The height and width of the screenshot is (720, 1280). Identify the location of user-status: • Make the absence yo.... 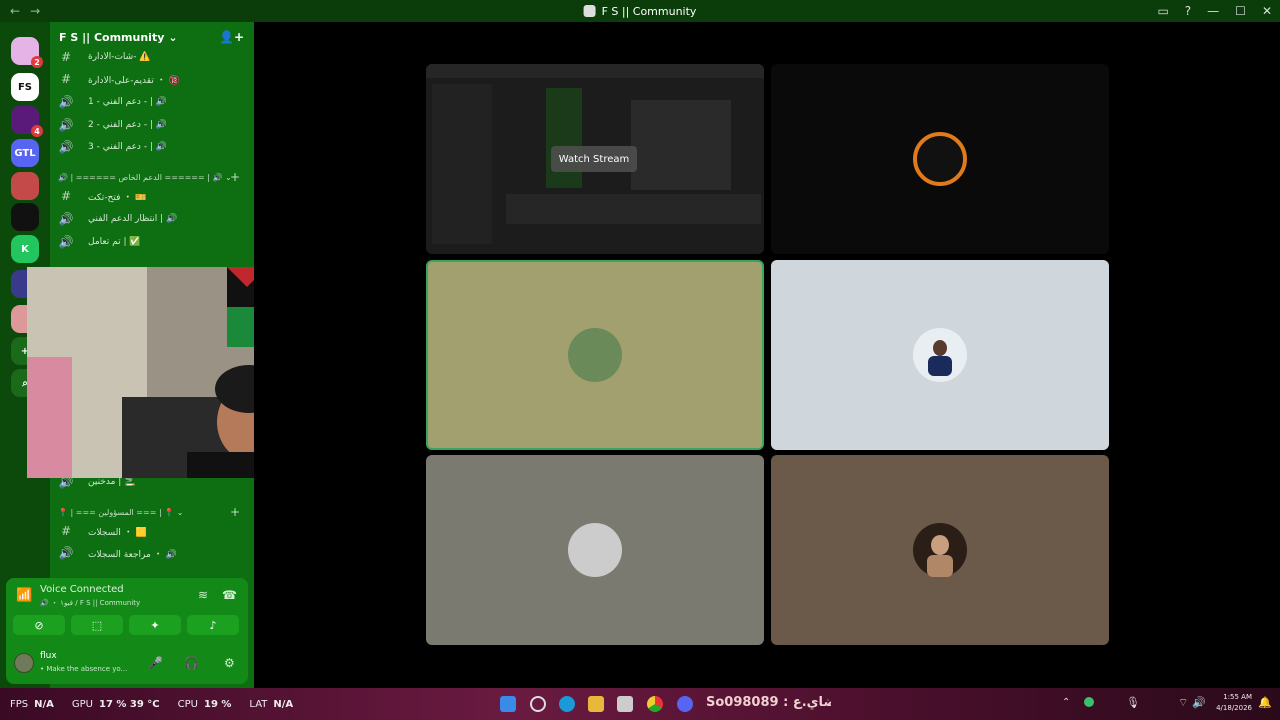
(84, 669).